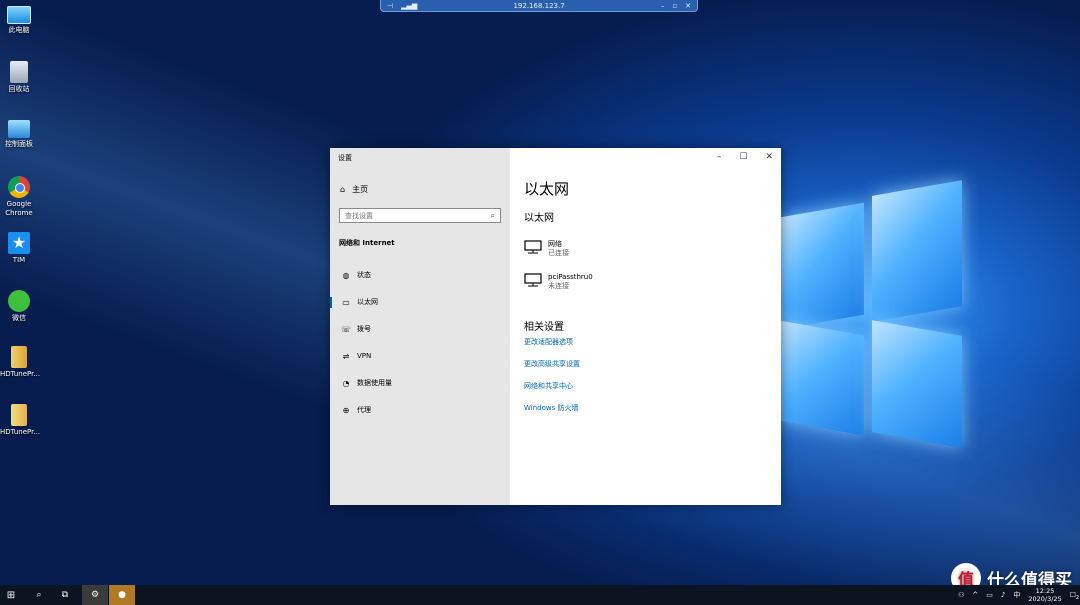  I want to click on desktop-icon-chrome: Google Chrome, so click(19, 197).